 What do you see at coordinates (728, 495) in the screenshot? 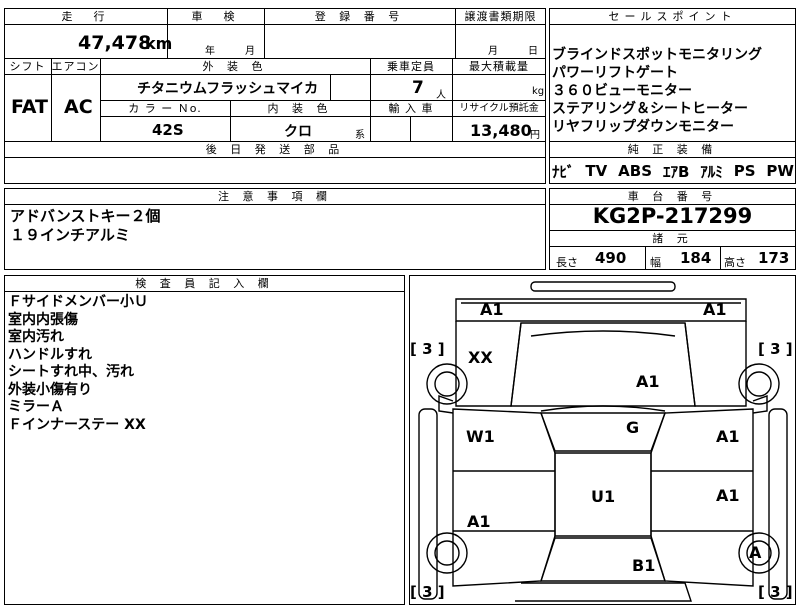
I see `right-rear-door-label: A1` at bounding box center [728, 495].